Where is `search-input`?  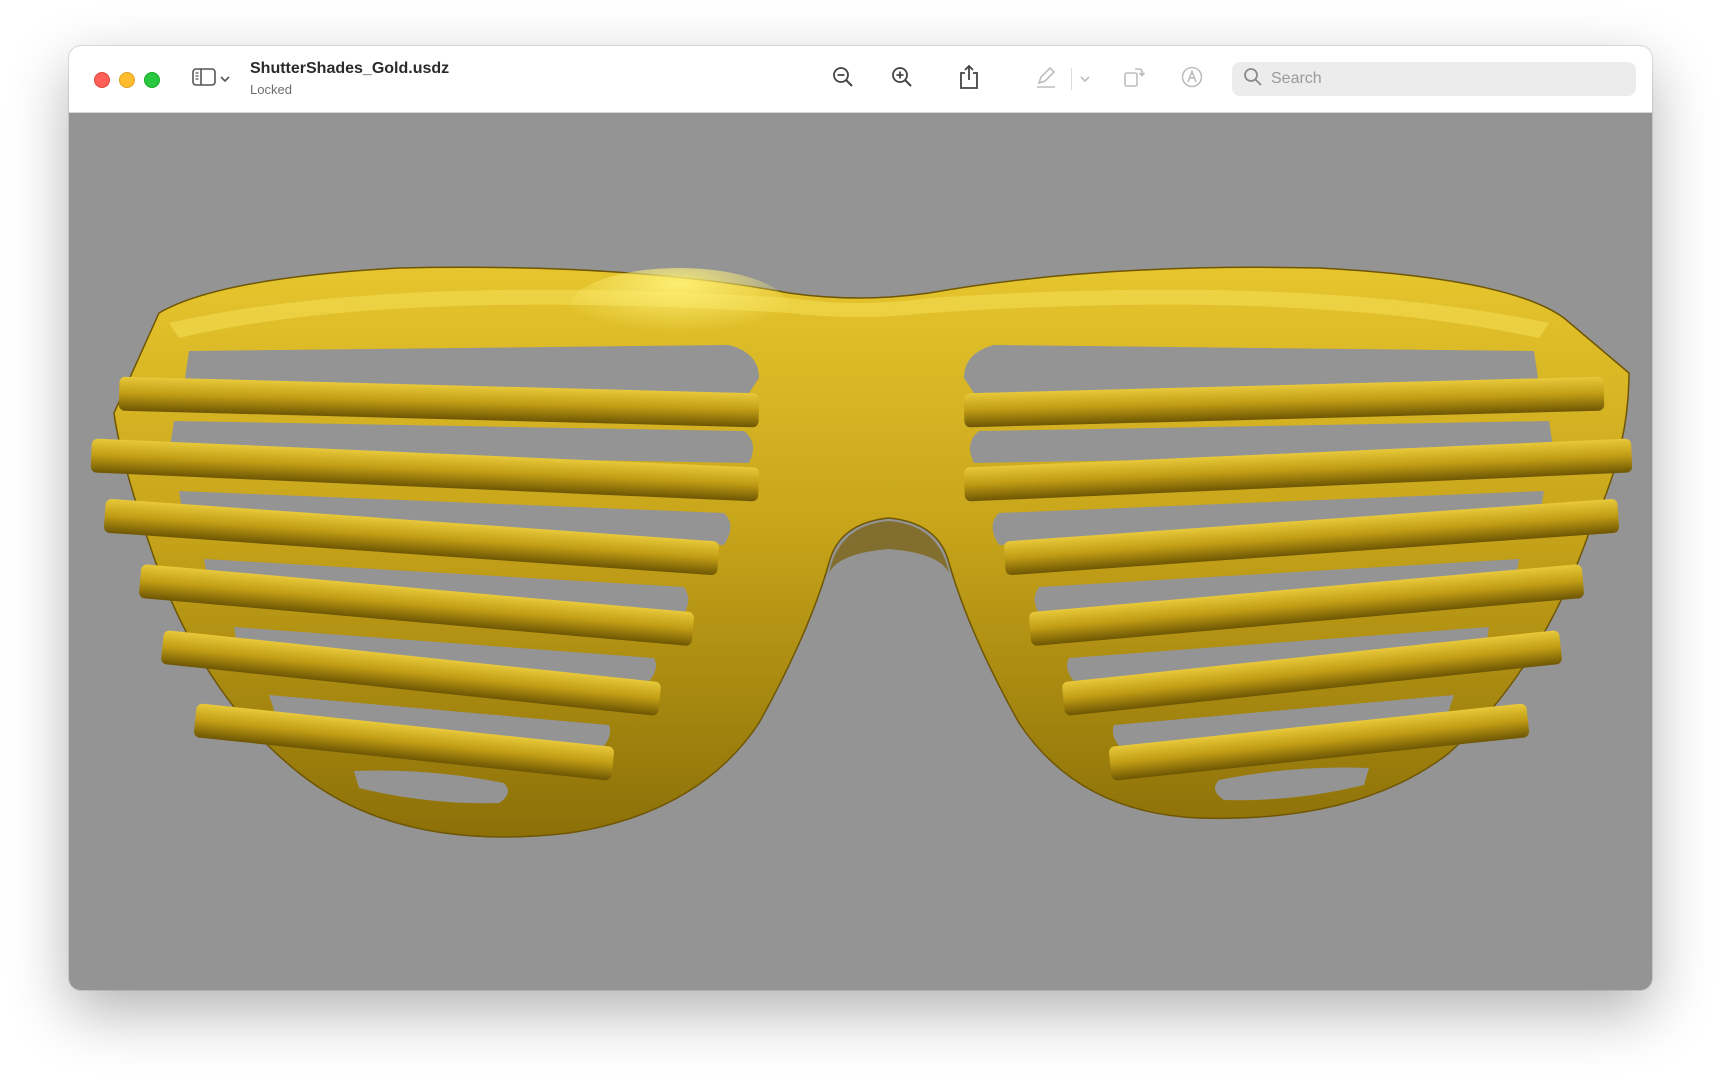 search-input is located at coordinates (1441, 79).